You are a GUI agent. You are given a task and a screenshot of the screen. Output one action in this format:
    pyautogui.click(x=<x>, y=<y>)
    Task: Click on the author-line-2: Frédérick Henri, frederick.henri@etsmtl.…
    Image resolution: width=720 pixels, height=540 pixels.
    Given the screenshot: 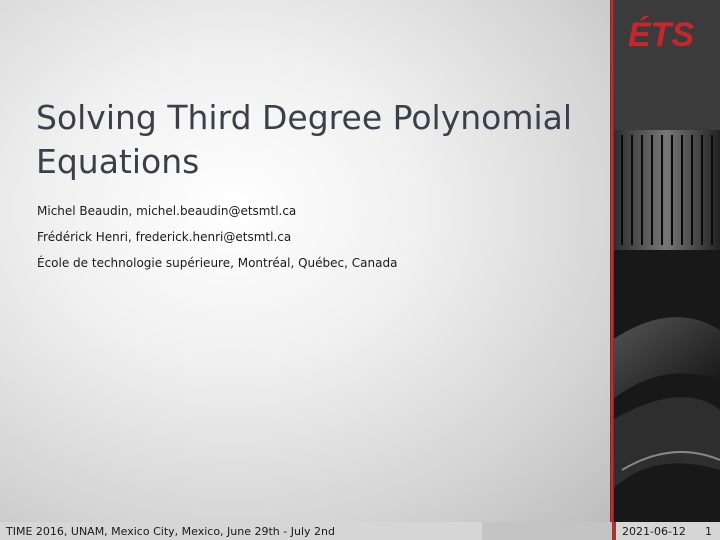 What is the action you would take?
    pyautogui.click(x=164, y=237)
    